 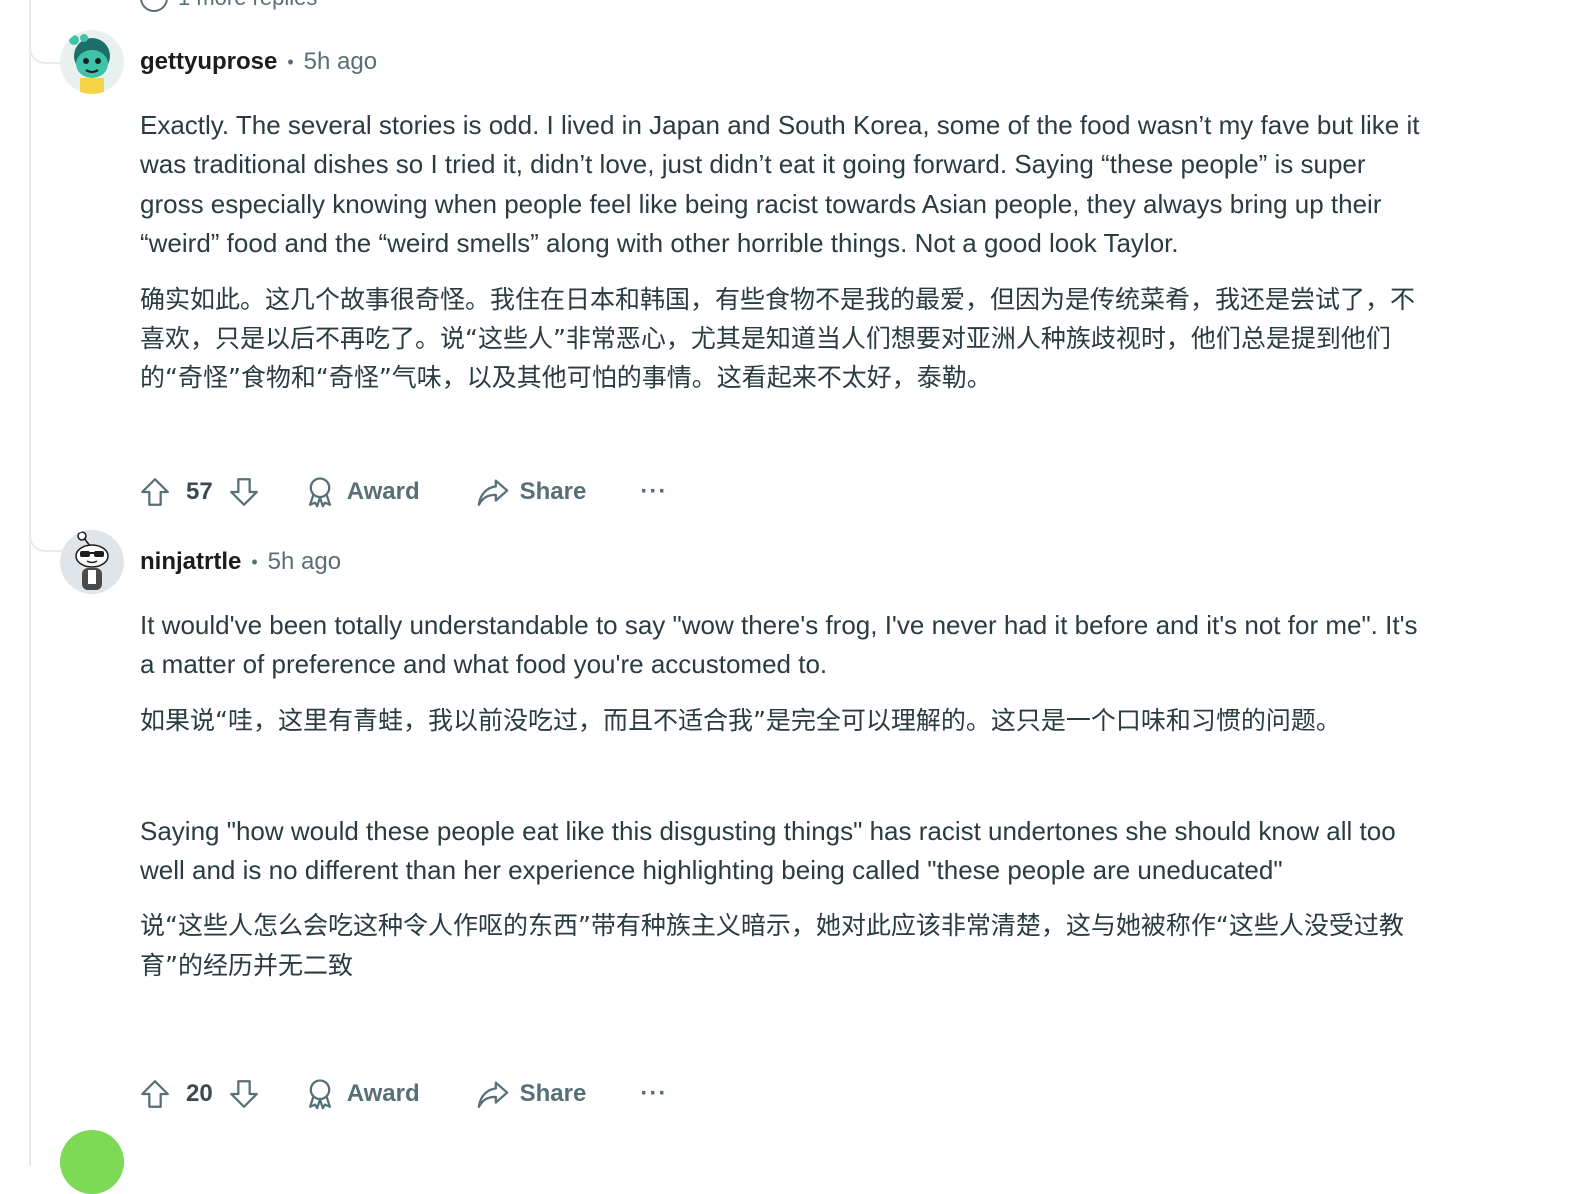 What do you see at coordinates (208, 62) in the screenshot?
I see `author-link: gettyuprose` at bounding box center [208, 62].